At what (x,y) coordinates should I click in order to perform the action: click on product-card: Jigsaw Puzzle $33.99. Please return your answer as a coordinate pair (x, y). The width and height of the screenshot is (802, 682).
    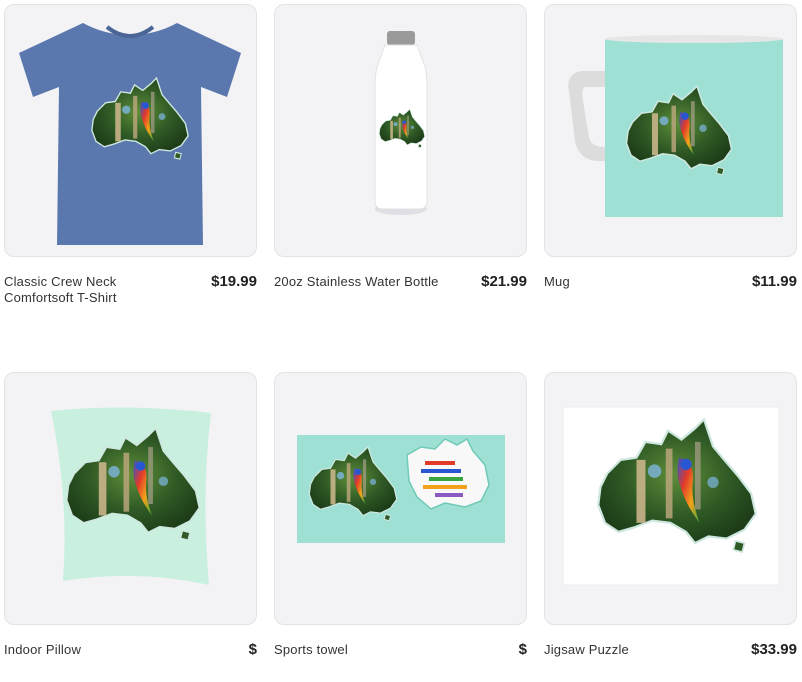
    Looking at the image, I should click on (670, 527).